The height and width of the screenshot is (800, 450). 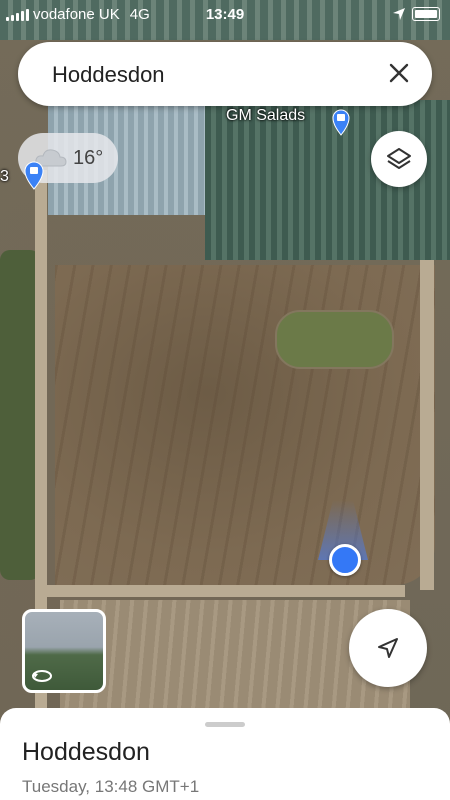 I want to click on place-title: Hoddesdon, so click(x=86, y=752).